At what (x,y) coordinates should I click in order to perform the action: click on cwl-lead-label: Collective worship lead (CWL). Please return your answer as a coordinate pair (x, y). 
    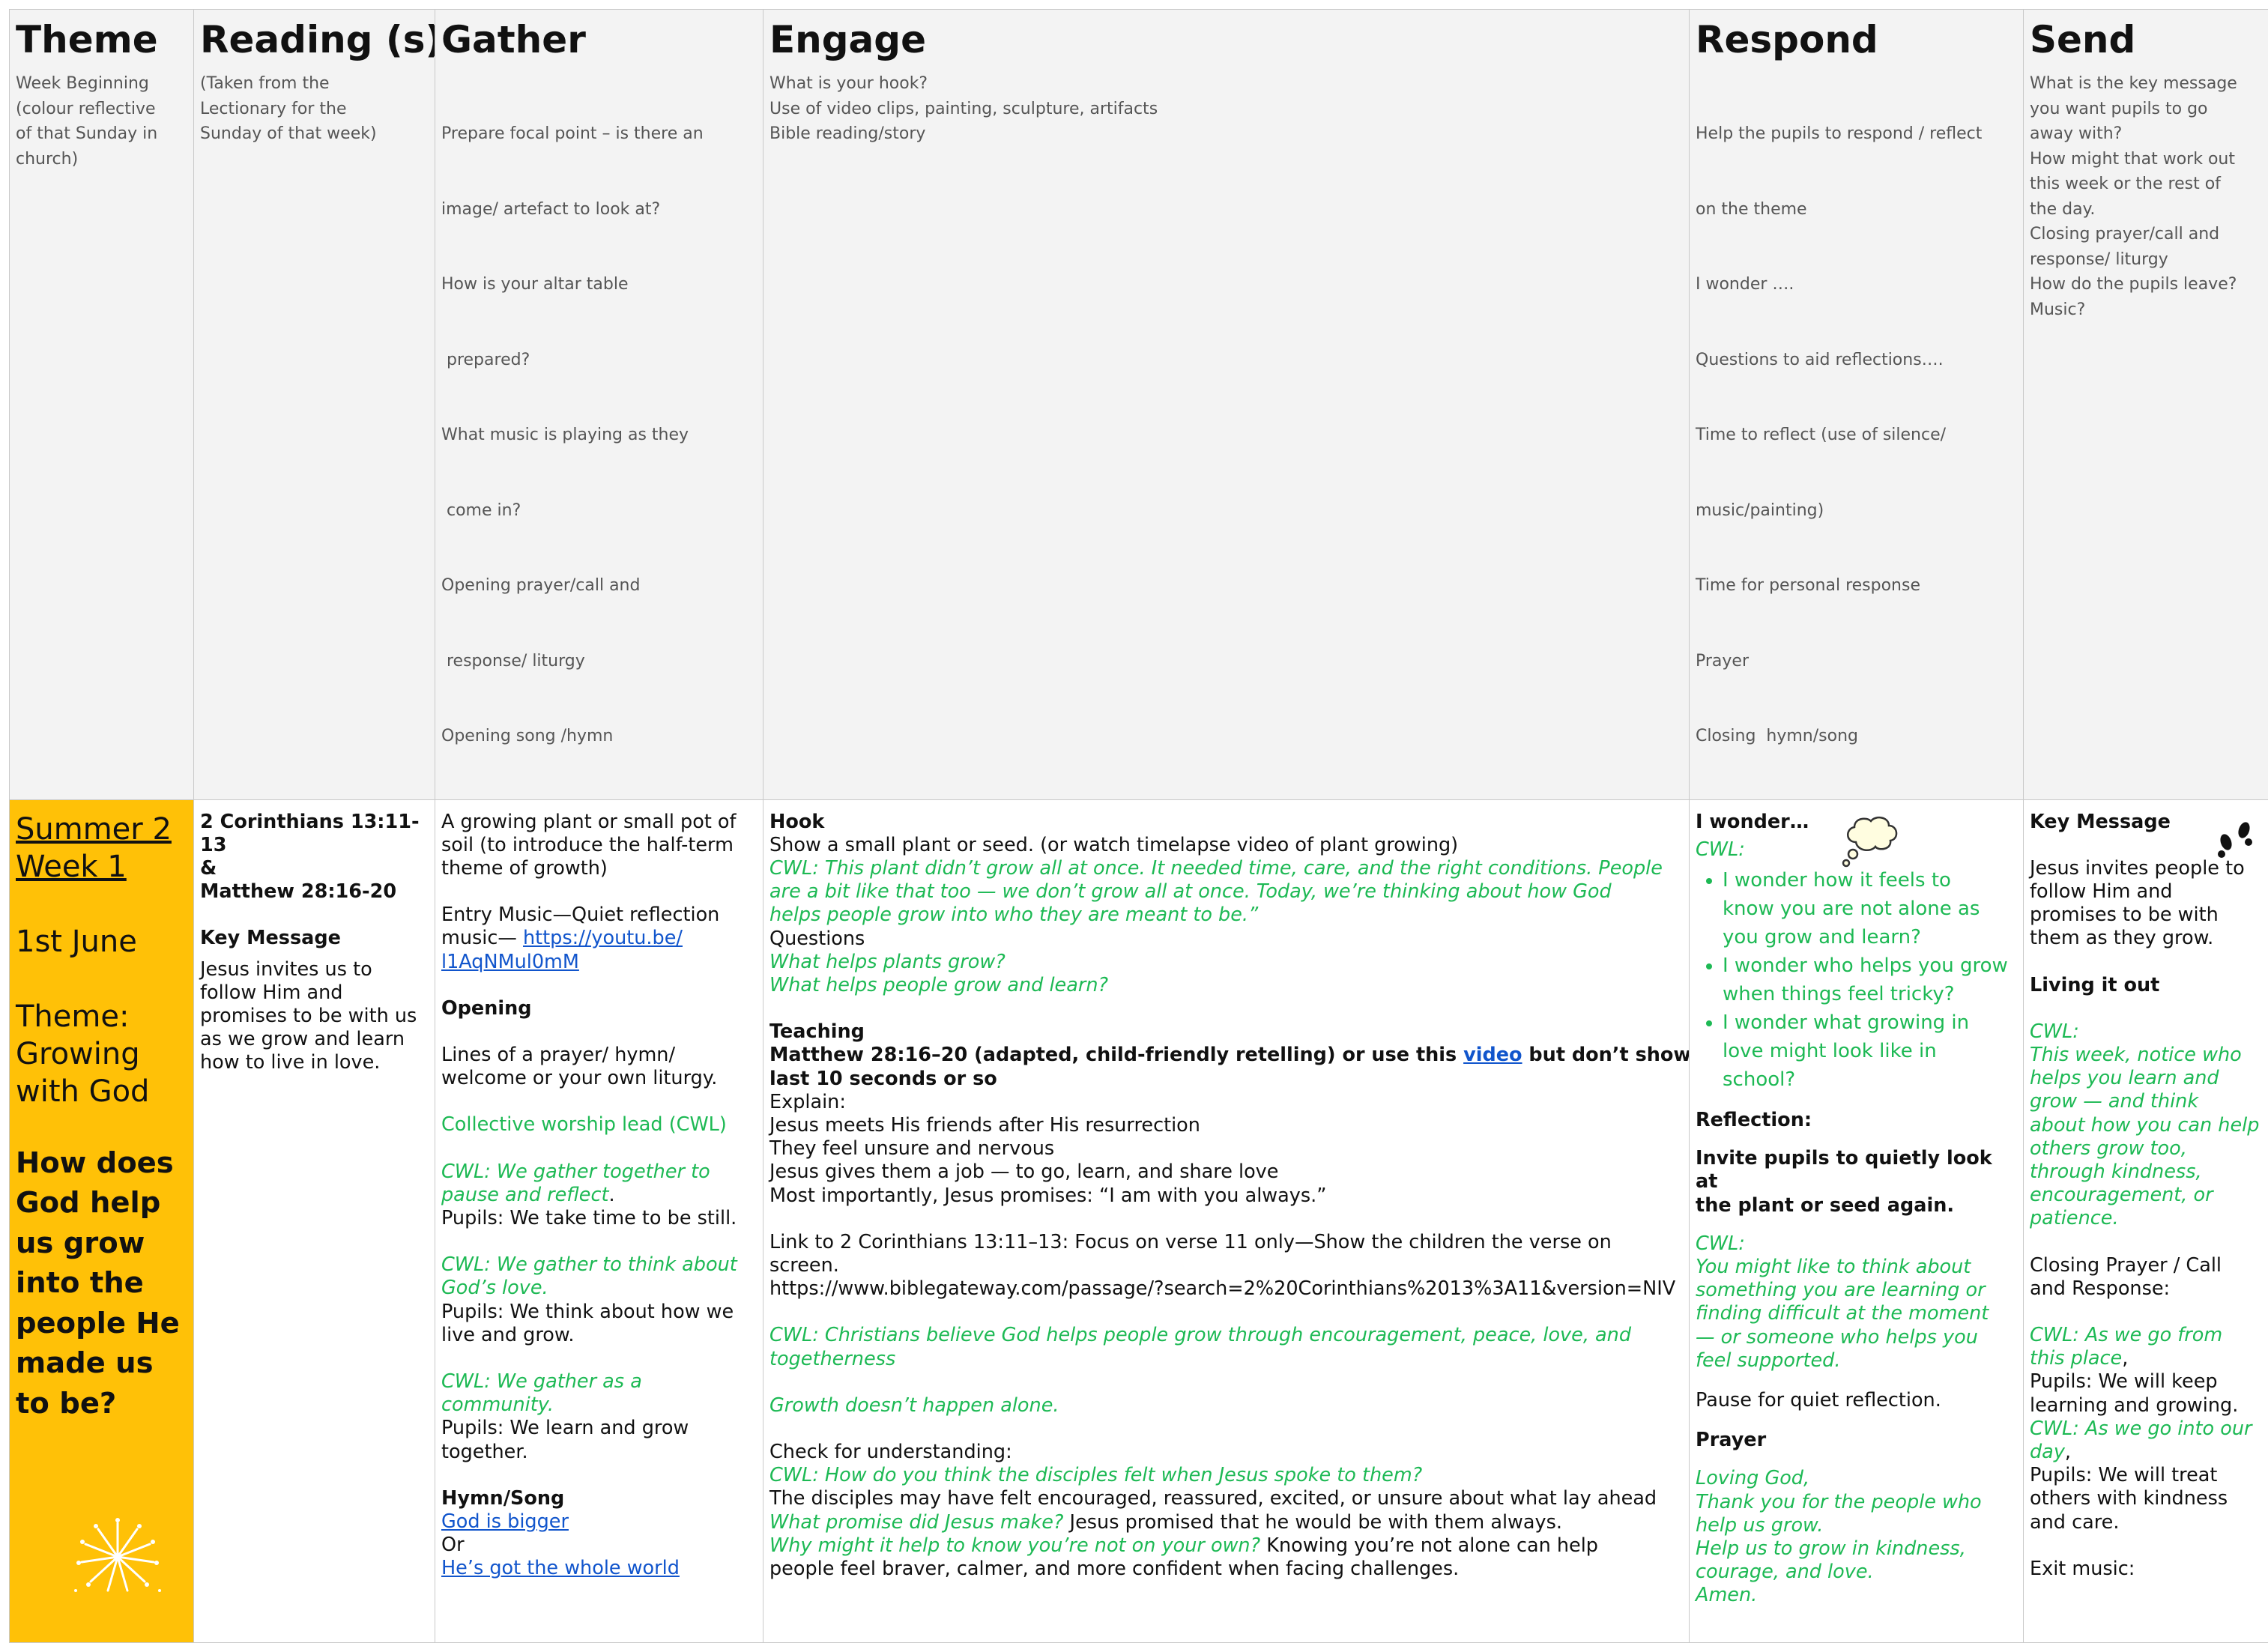
    Looking at the image, I should click on (599, 1125).